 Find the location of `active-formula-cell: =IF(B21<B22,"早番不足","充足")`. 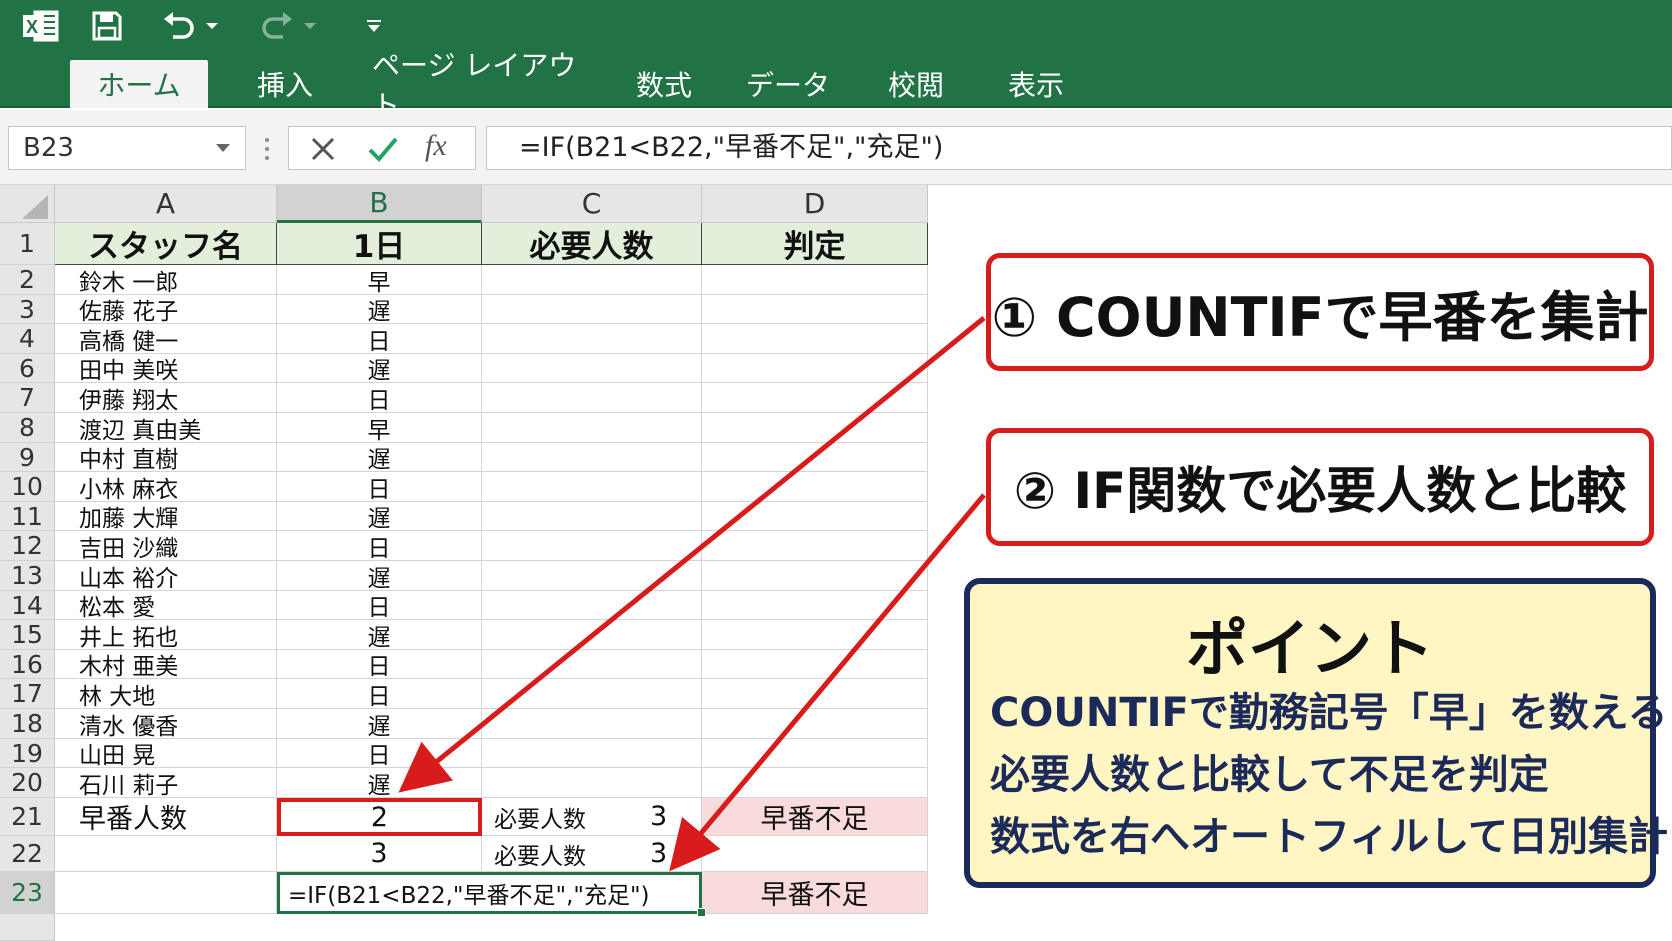

active-formula-cell: =IF(B21<B22,"早番不足","充足") is located at coordinates (489, 893).